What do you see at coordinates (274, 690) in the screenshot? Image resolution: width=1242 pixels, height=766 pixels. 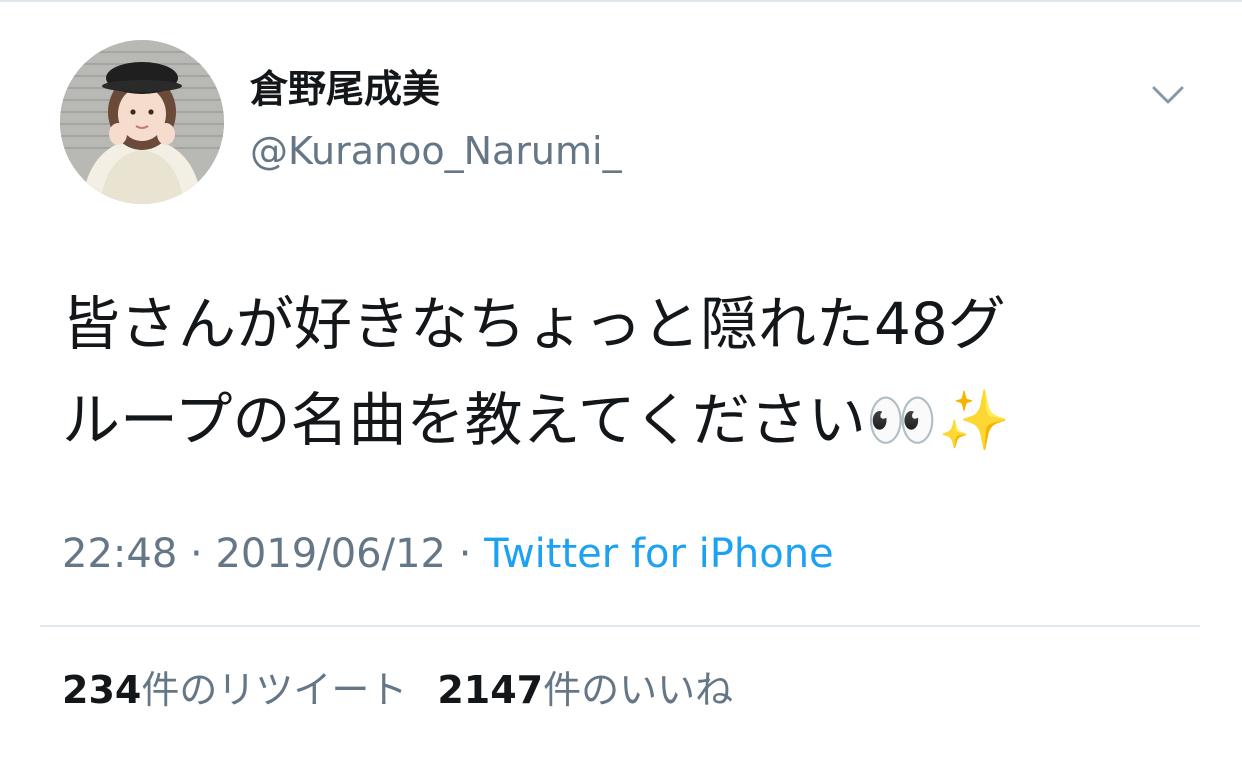 I see `retweet-label: 件のリツイート` at bounding box center [274, 690].